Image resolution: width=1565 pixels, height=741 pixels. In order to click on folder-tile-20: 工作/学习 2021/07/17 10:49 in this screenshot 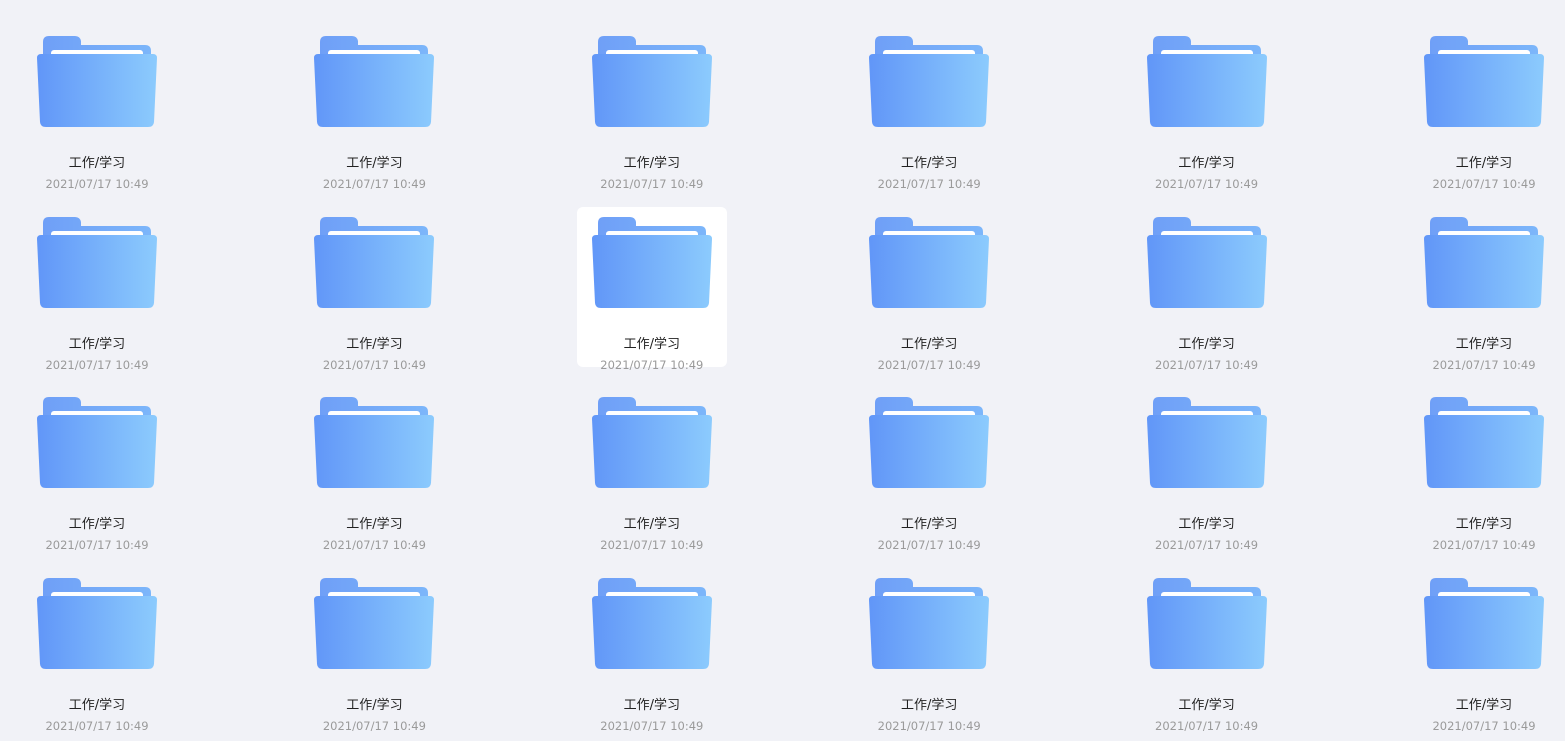, I will do `click(374, 650)`.